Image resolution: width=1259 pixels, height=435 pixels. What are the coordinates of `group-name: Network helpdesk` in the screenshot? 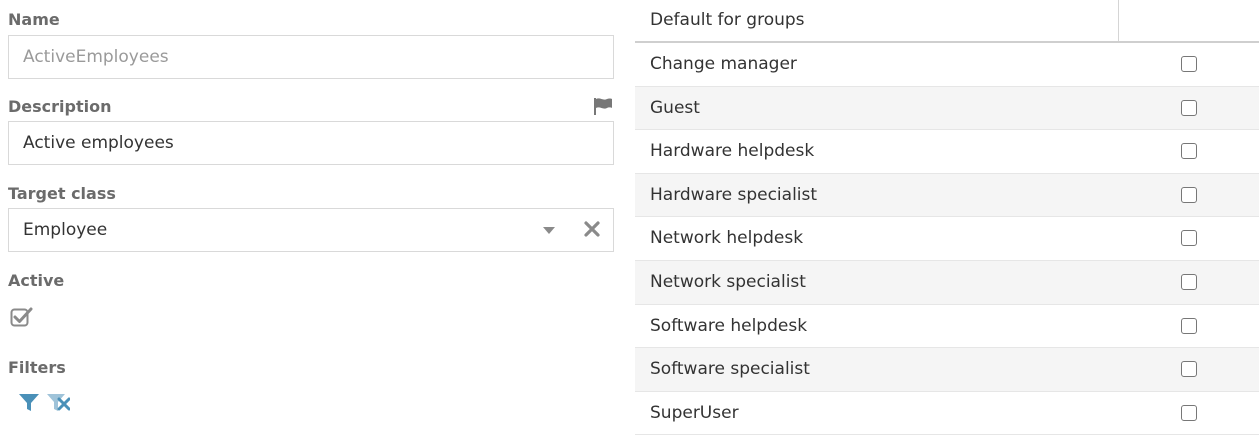 It's located at (727, 238).